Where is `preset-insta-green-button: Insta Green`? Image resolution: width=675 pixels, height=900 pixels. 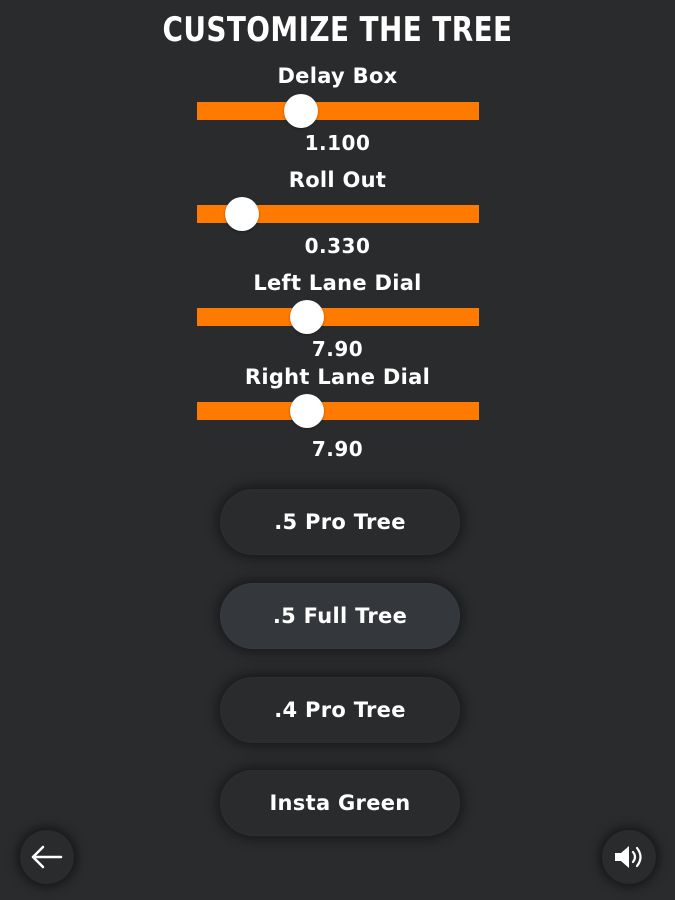 preset-insta-green-button: Insta Green is located at coordinates (340, 803).